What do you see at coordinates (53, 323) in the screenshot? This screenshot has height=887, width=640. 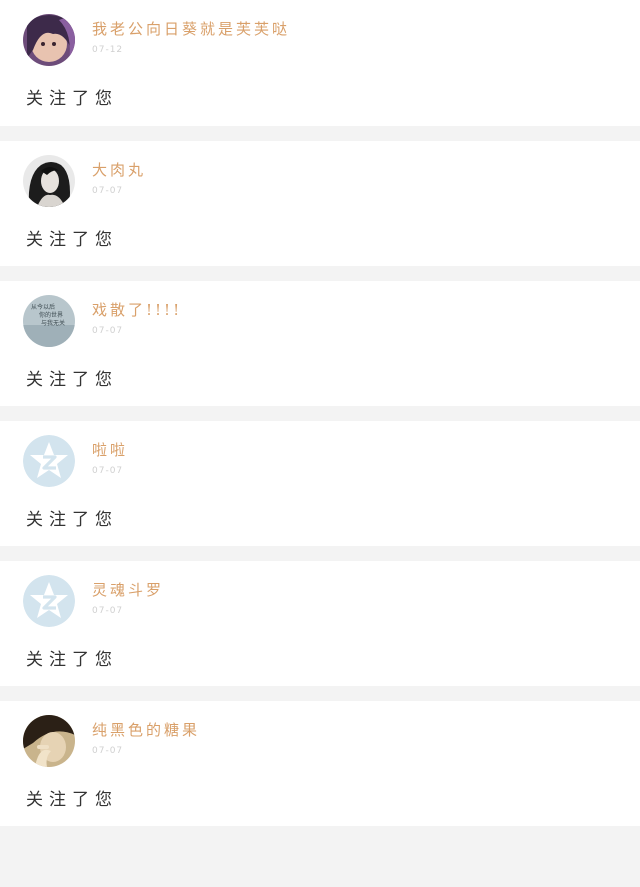 I see `avatar-text-line: 与我无关` at bounding box center [53, 323].